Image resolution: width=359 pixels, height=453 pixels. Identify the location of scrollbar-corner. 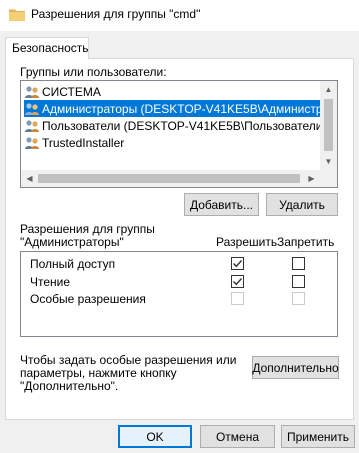
(328, 178).